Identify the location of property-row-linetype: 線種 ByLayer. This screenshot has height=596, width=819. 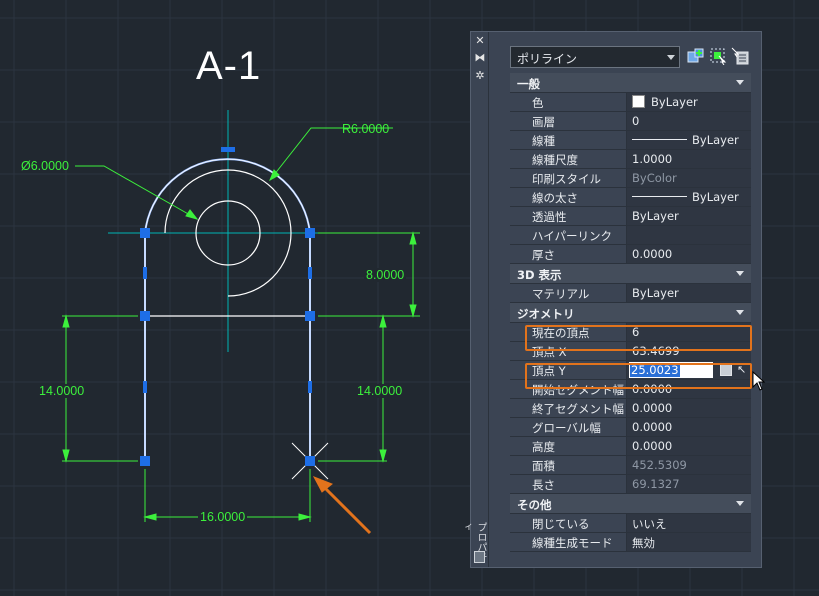
(630, 140).